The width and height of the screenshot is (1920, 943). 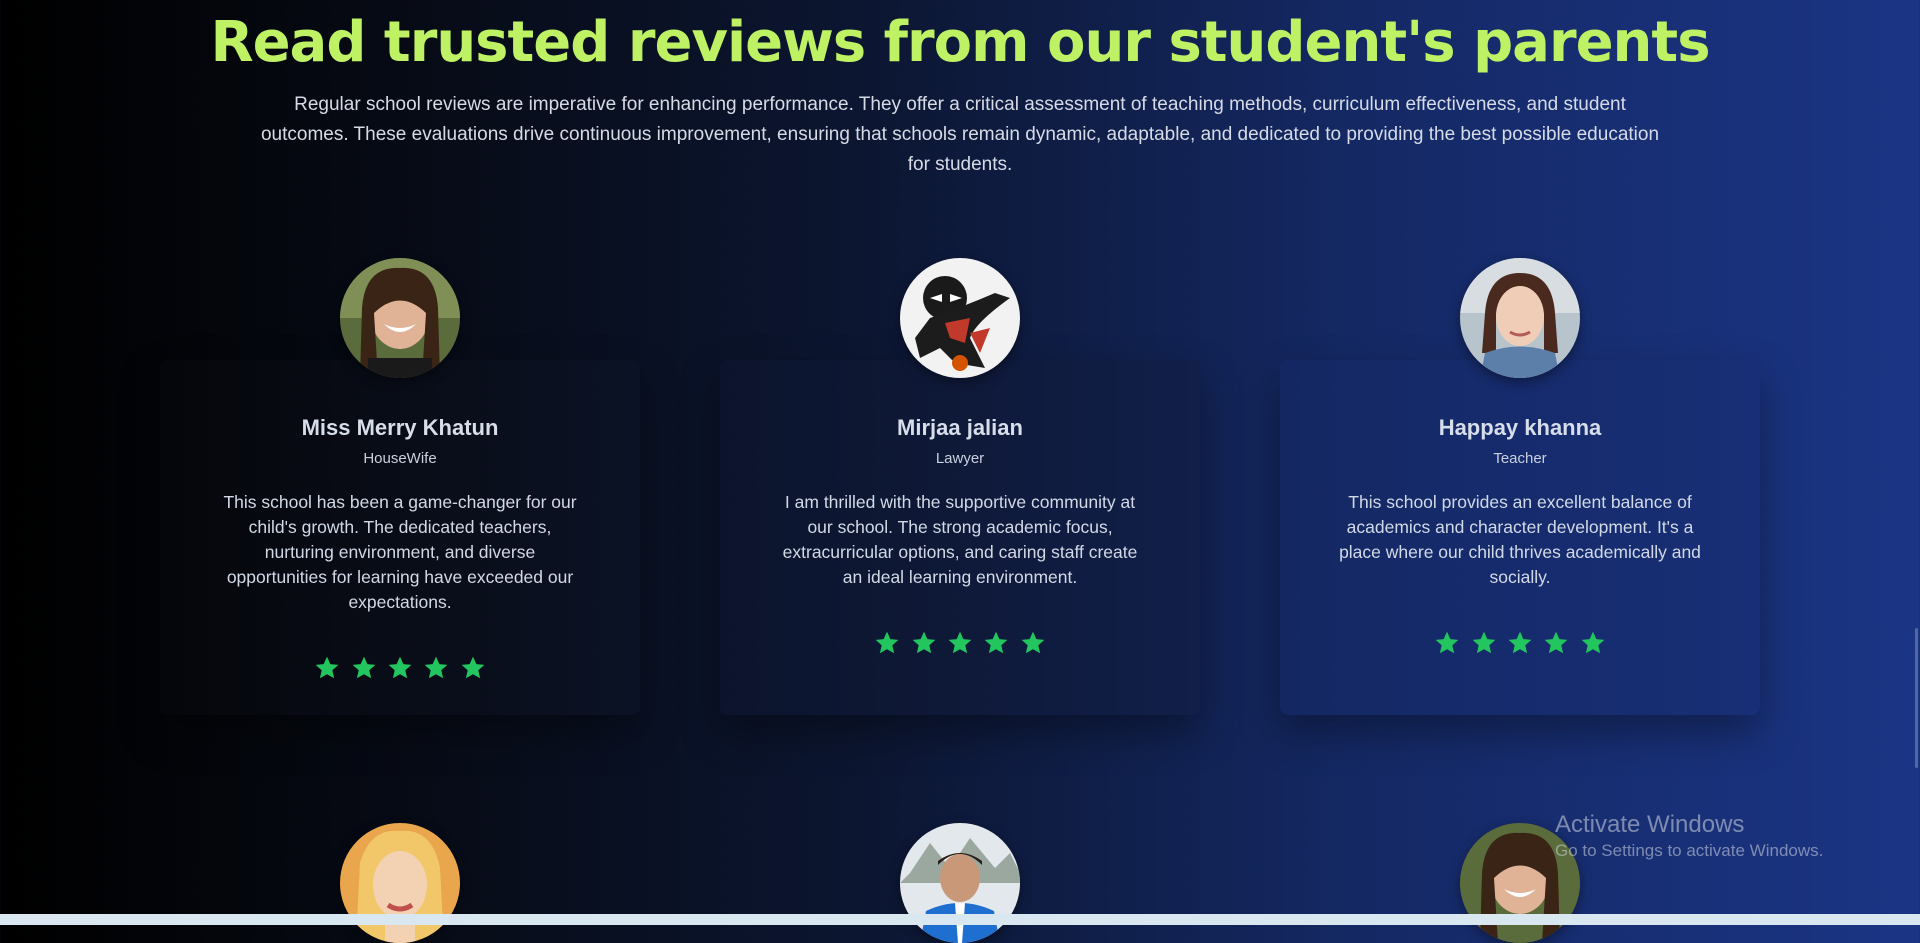 What do you see at coordinates (1689, 850) in the screenshot?
I see `watermark-subtitle: Go to Settings to activate Windows.` at bounding box center [1689, 850].